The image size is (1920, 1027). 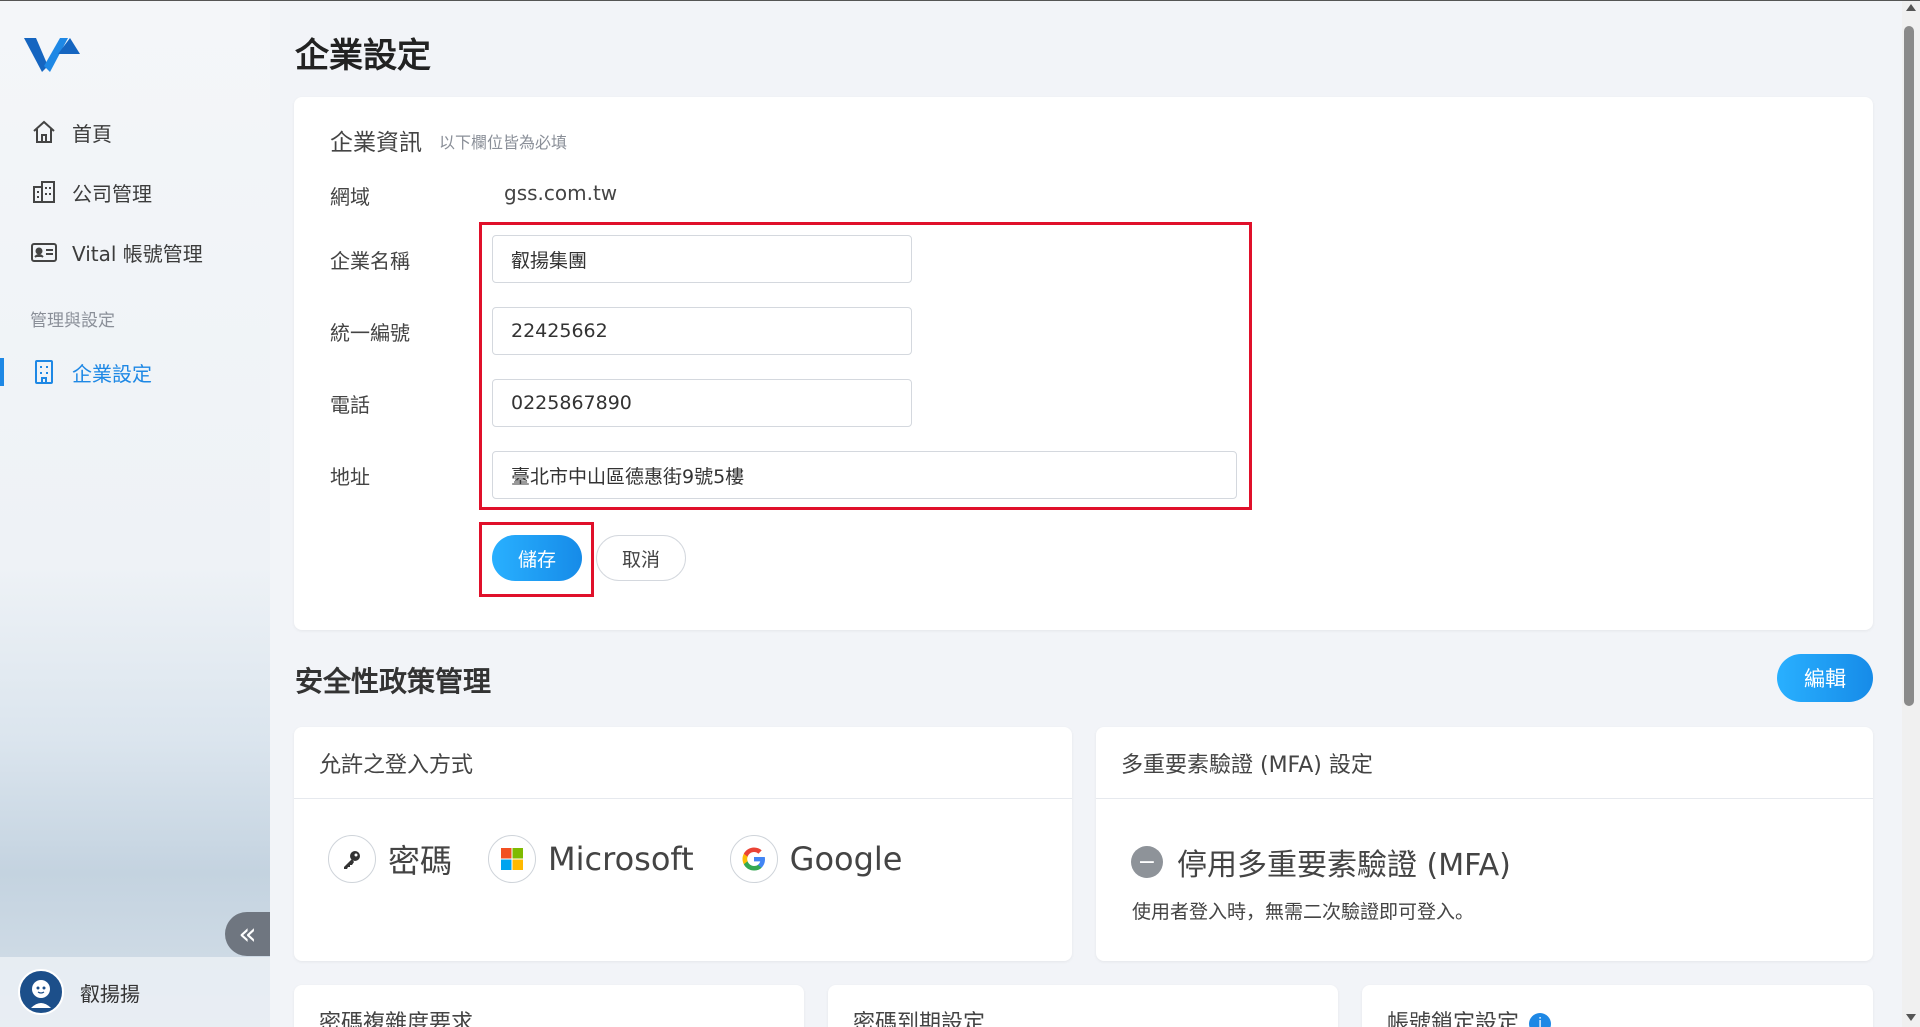 What do you see at coordinates (363, 56) in the screenshot?
I see `page-title: 企業設定` at bounding box center [363, 56].